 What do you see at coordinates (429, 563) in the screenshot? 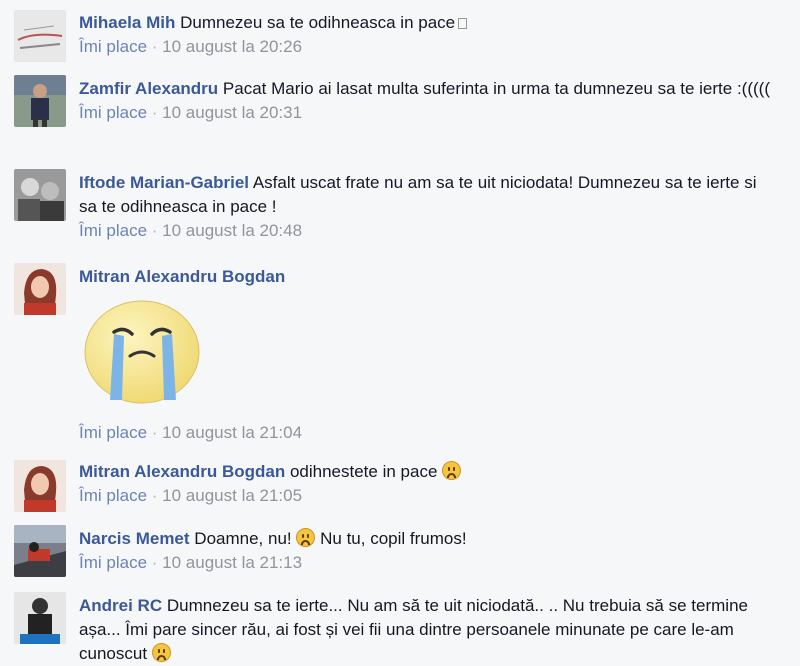
I see `comment-meta: Îmi place · 10 august la 21:13` at bounding box center [429, 563].